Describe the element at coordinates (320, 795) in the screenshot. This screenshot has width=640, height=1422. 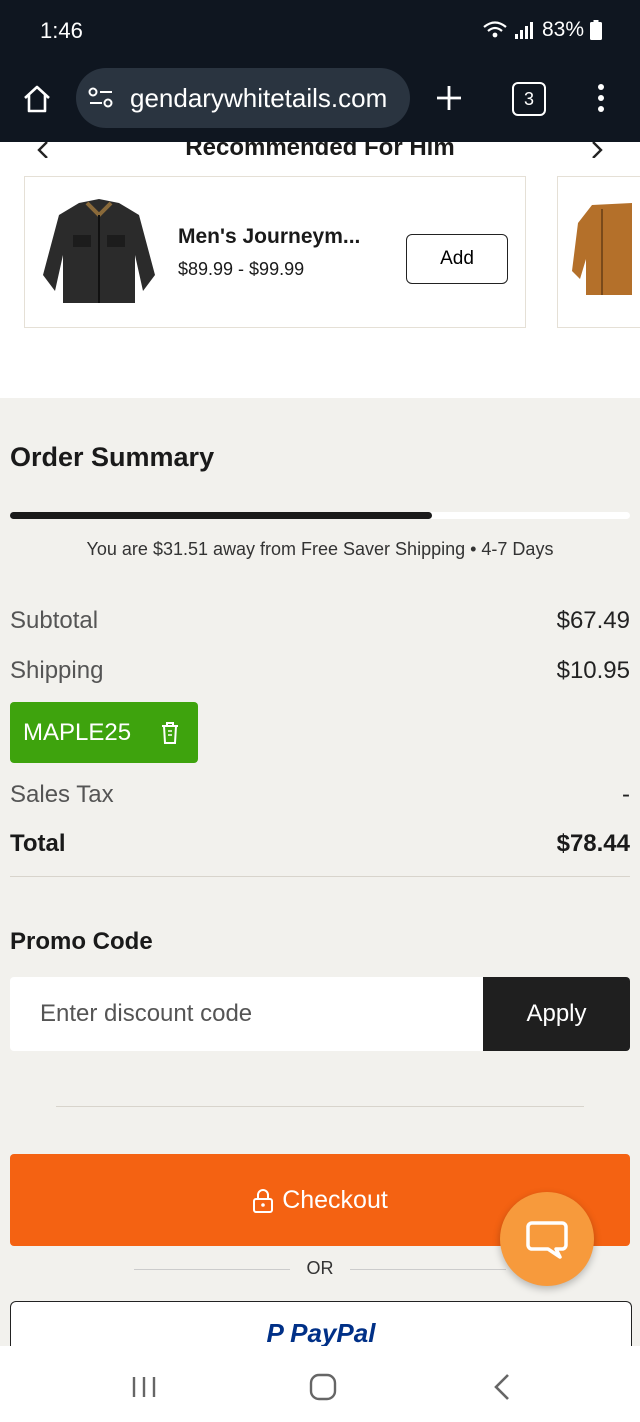
I see `sales-tax-row: Sales Tax -` at that location.